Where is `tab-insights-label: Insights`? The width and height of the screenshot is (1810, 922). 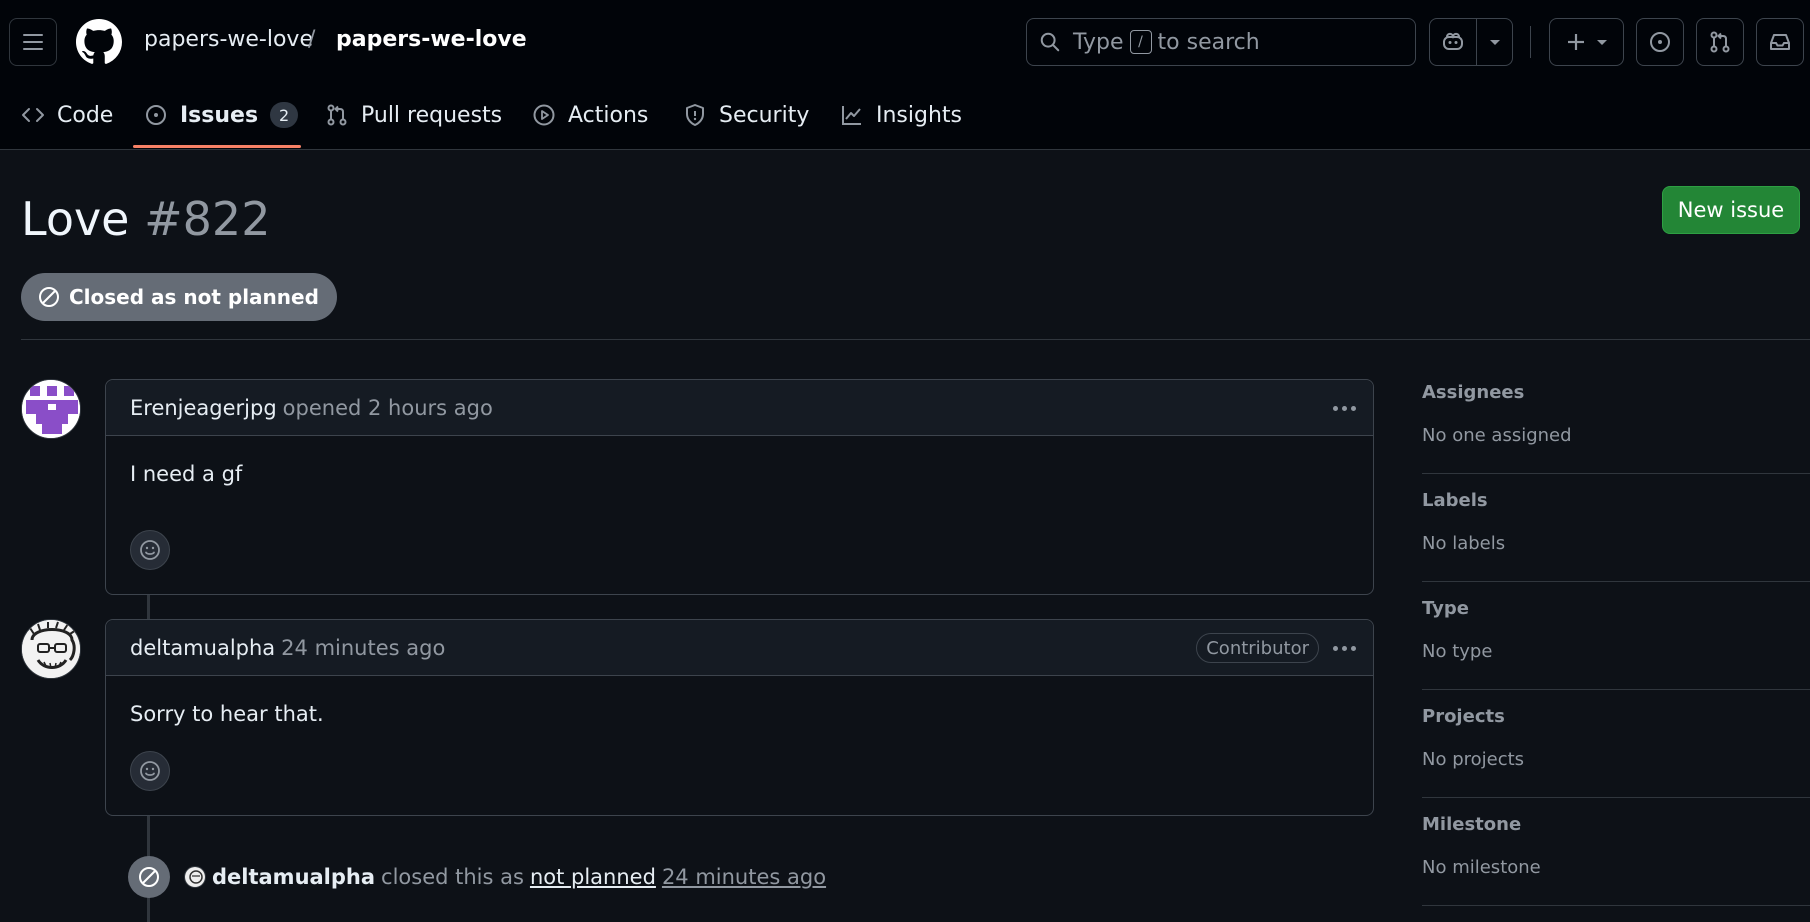
tab-insights-label: Insights is located at coordinates (919, 115).